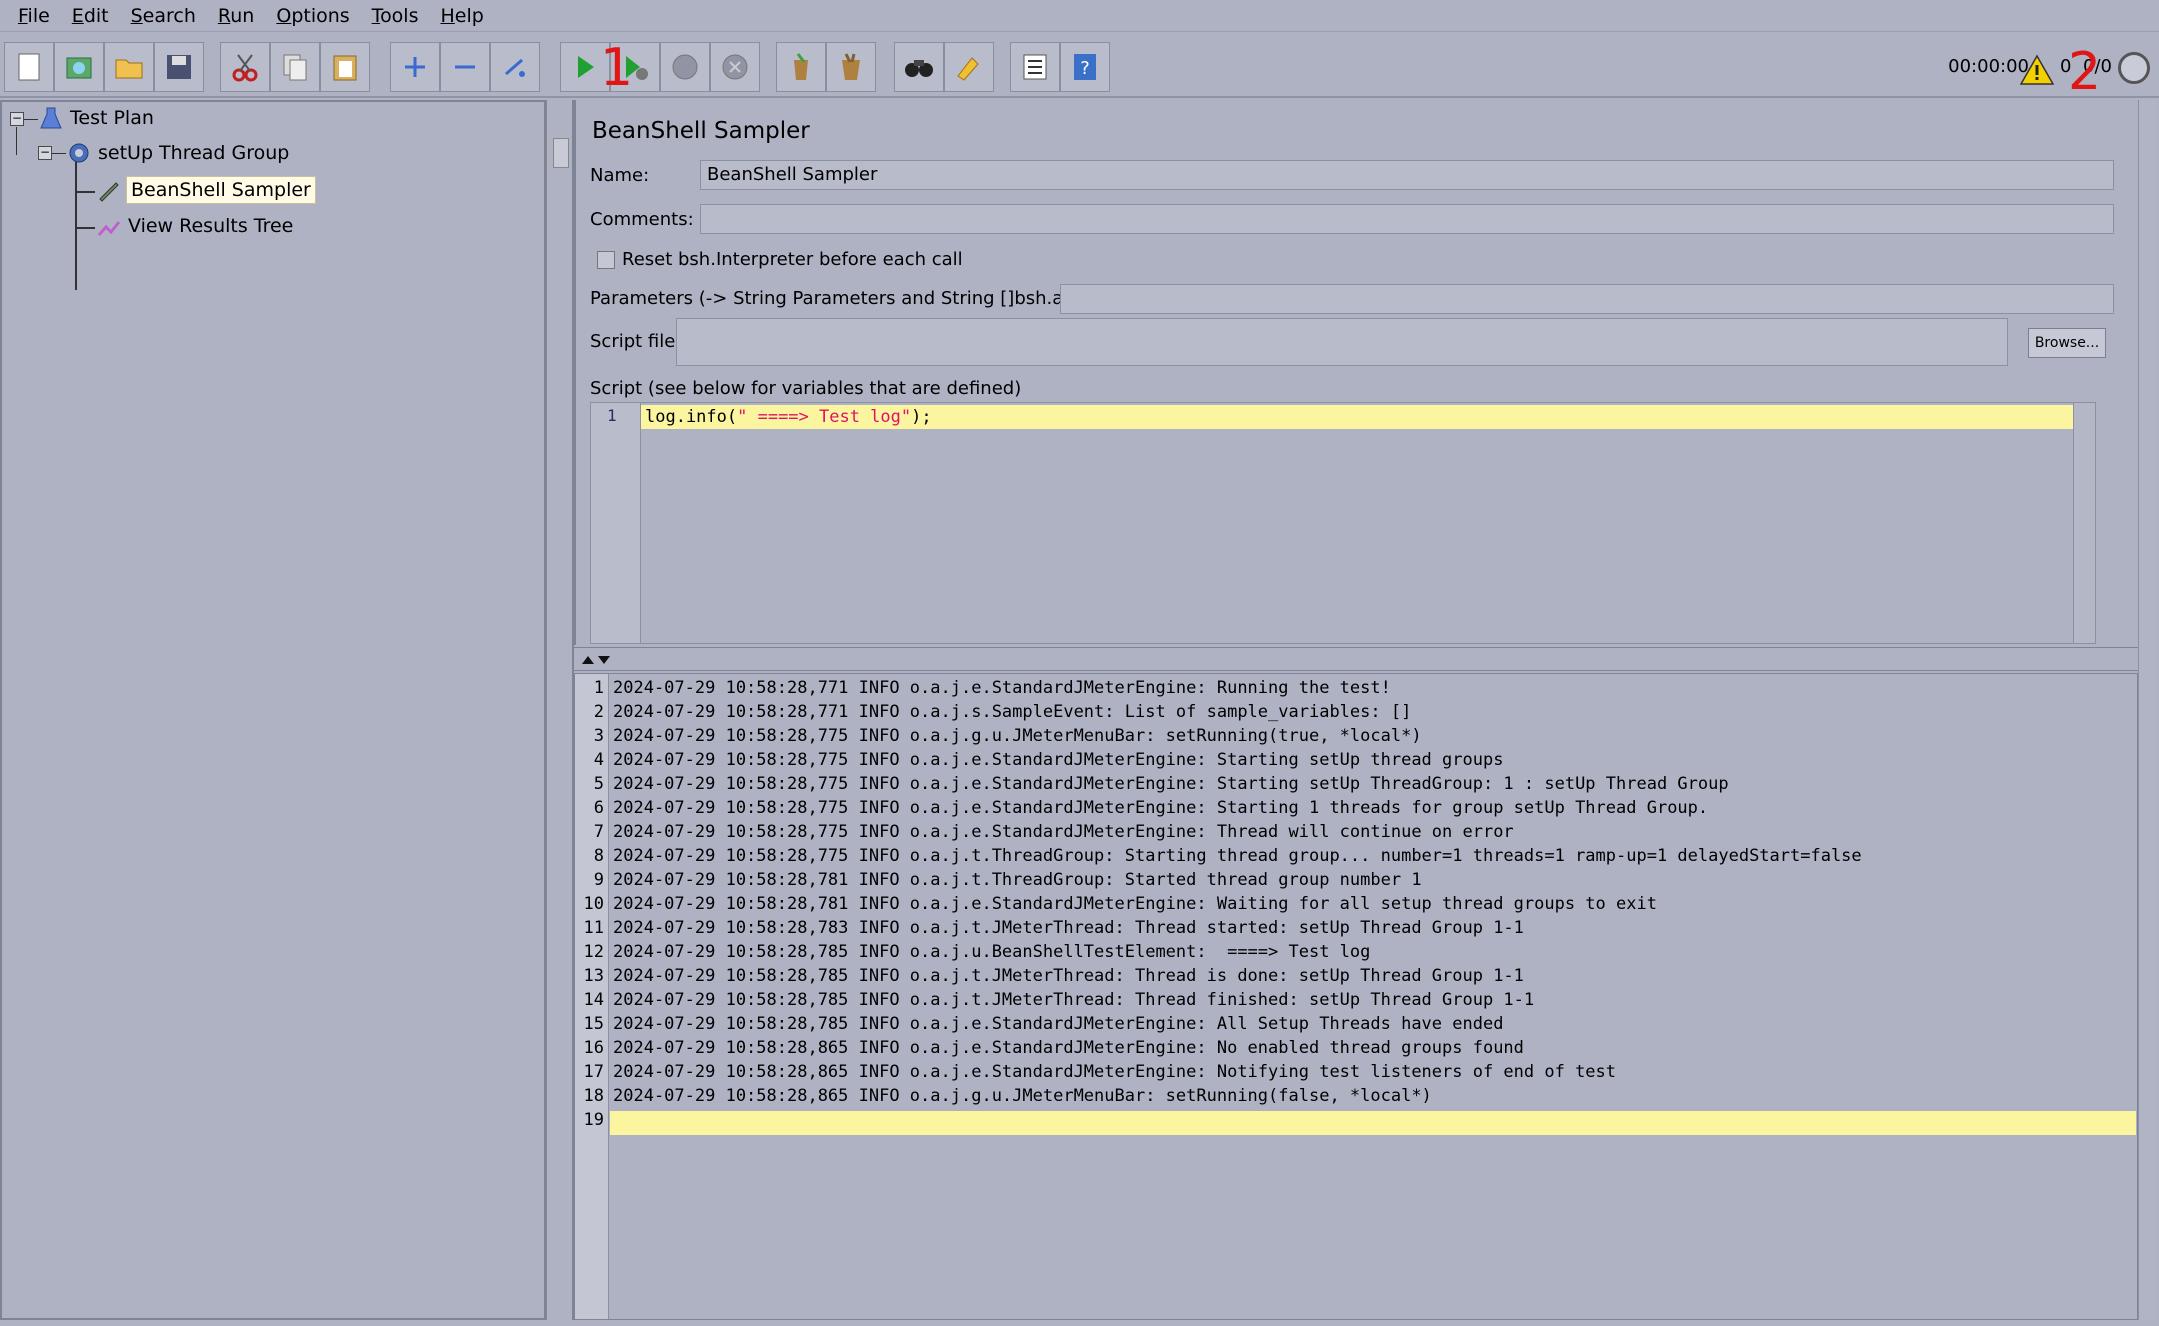 The image size is (2159, 1326). I want to click on splitter-arrows-icon, so click(597, 660).